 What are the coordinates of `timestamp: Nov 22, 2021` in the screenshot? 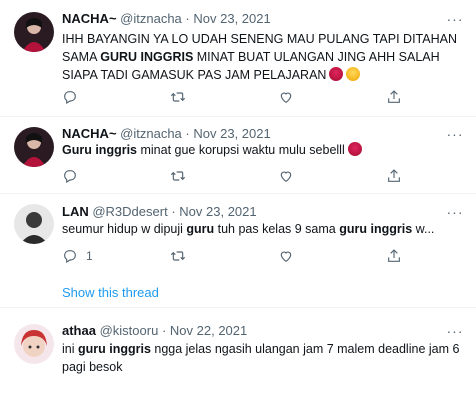 It's located at (208, 330).